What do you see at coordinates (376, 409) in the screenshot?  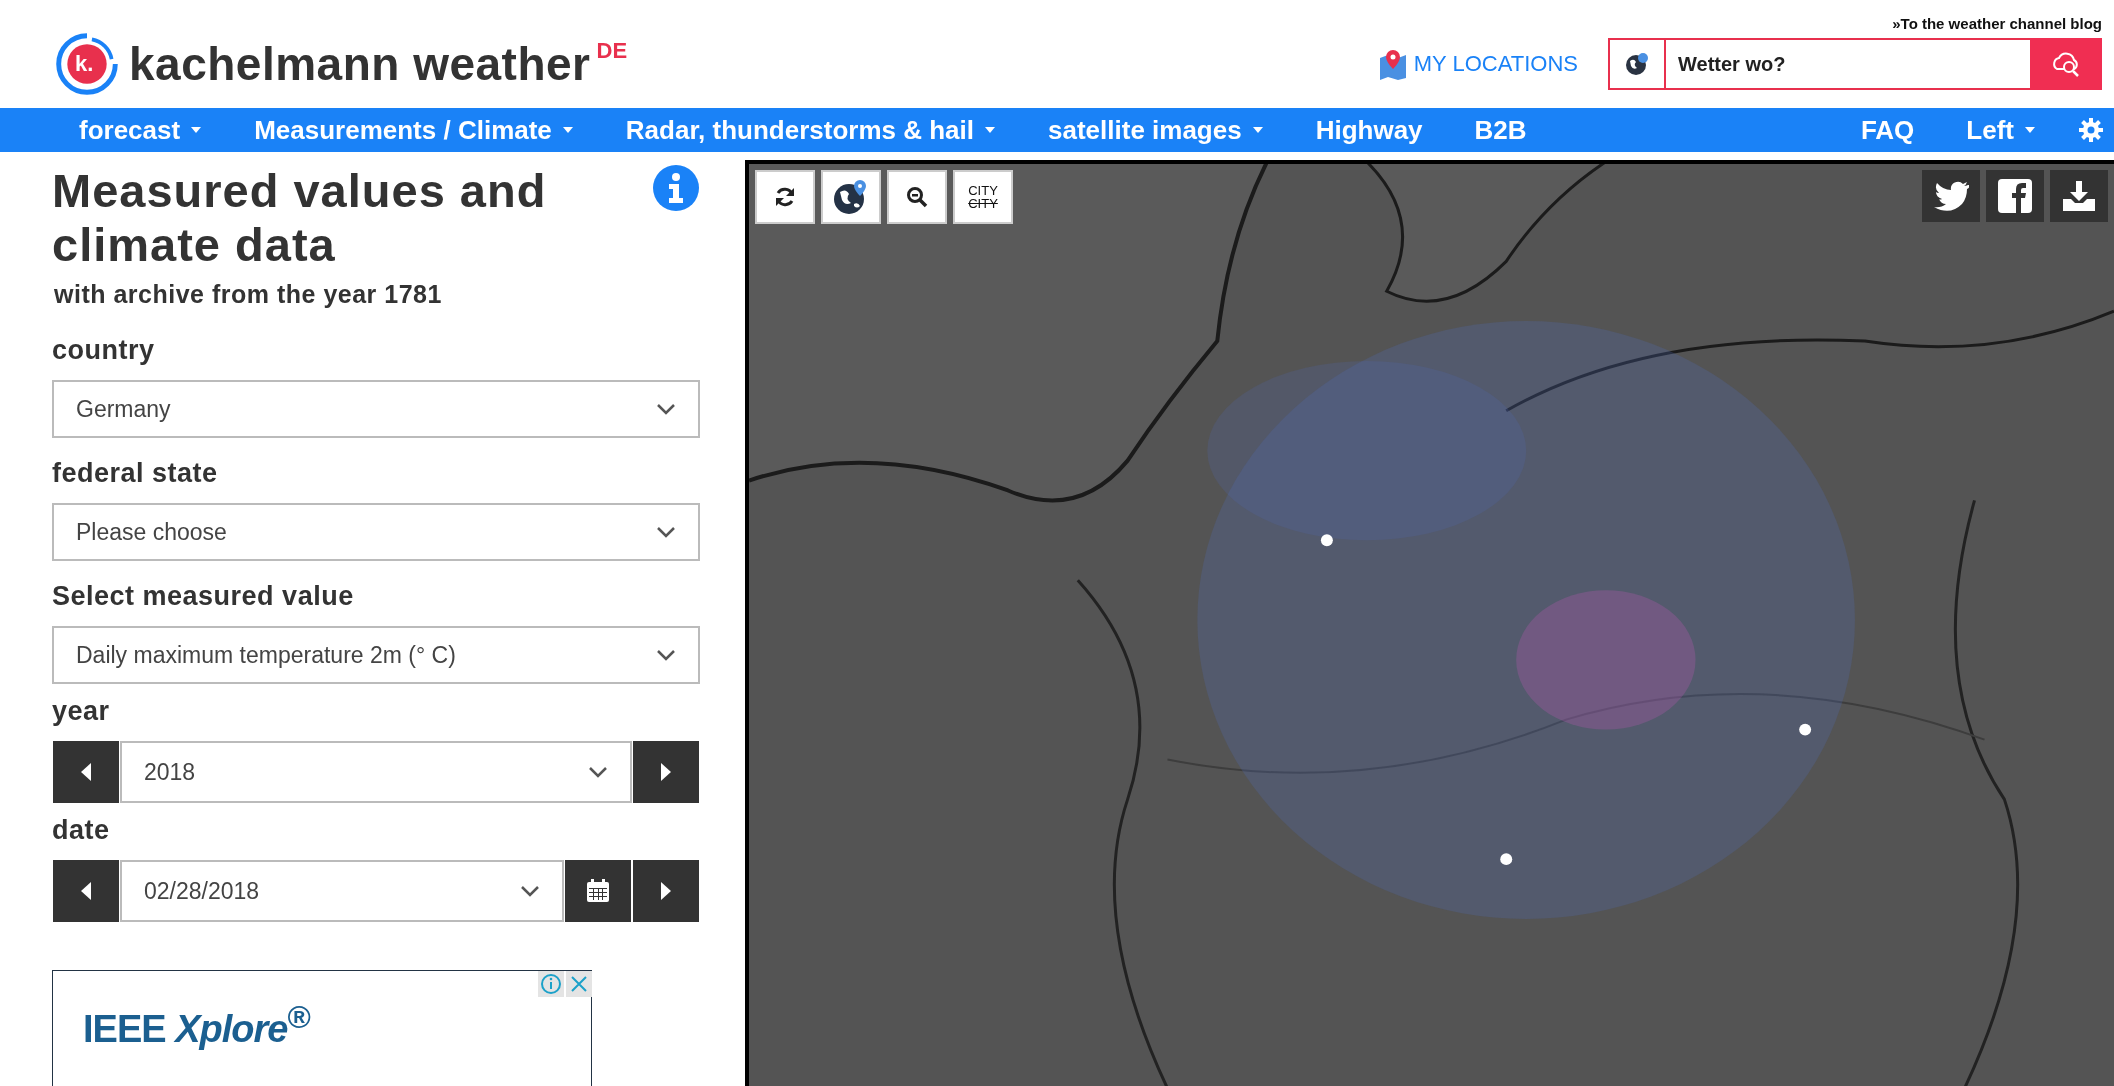 I see `dropdown: Germany` at bounding box center [376, 409].